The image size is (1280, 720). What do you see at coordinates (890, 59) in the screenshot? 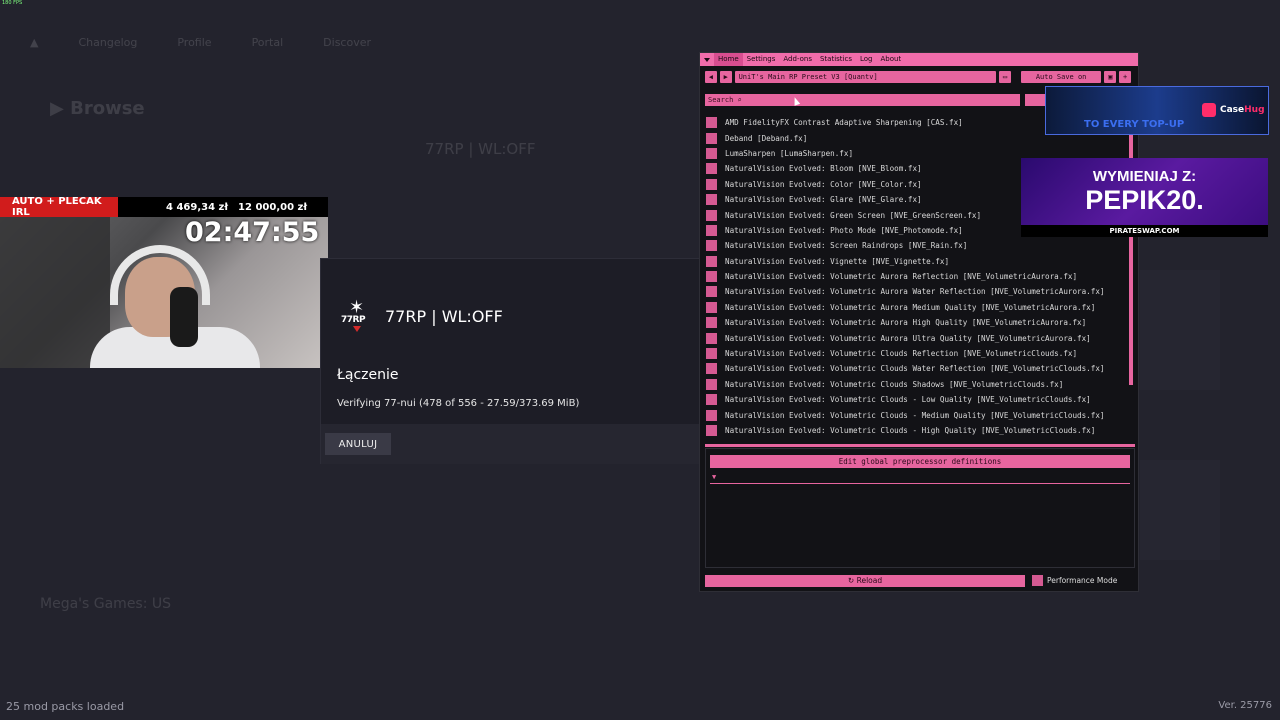
I see `menu-about: About` at bounding box center [890, 59].